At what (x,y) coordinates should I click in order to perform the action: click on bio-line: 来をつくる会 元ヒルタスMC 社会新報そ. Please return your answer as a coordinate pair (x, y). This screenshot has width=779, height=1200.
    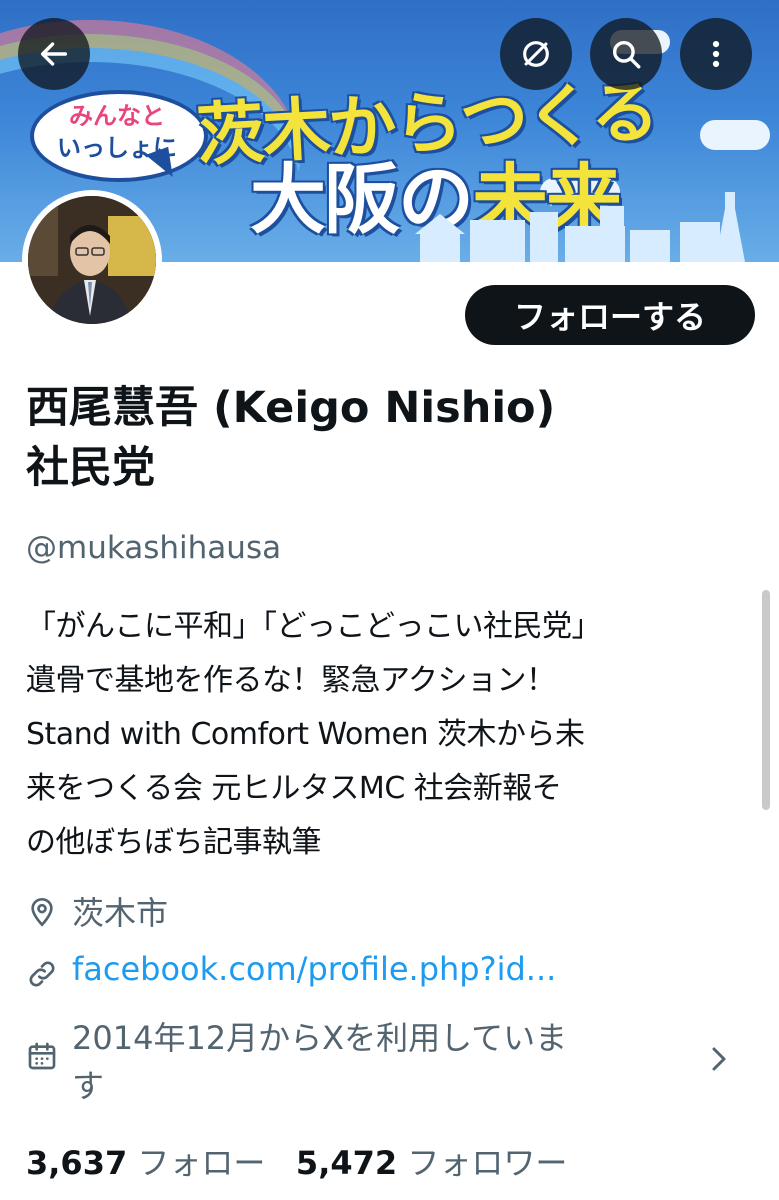
    Looking at the image, I should click on (294, 788).